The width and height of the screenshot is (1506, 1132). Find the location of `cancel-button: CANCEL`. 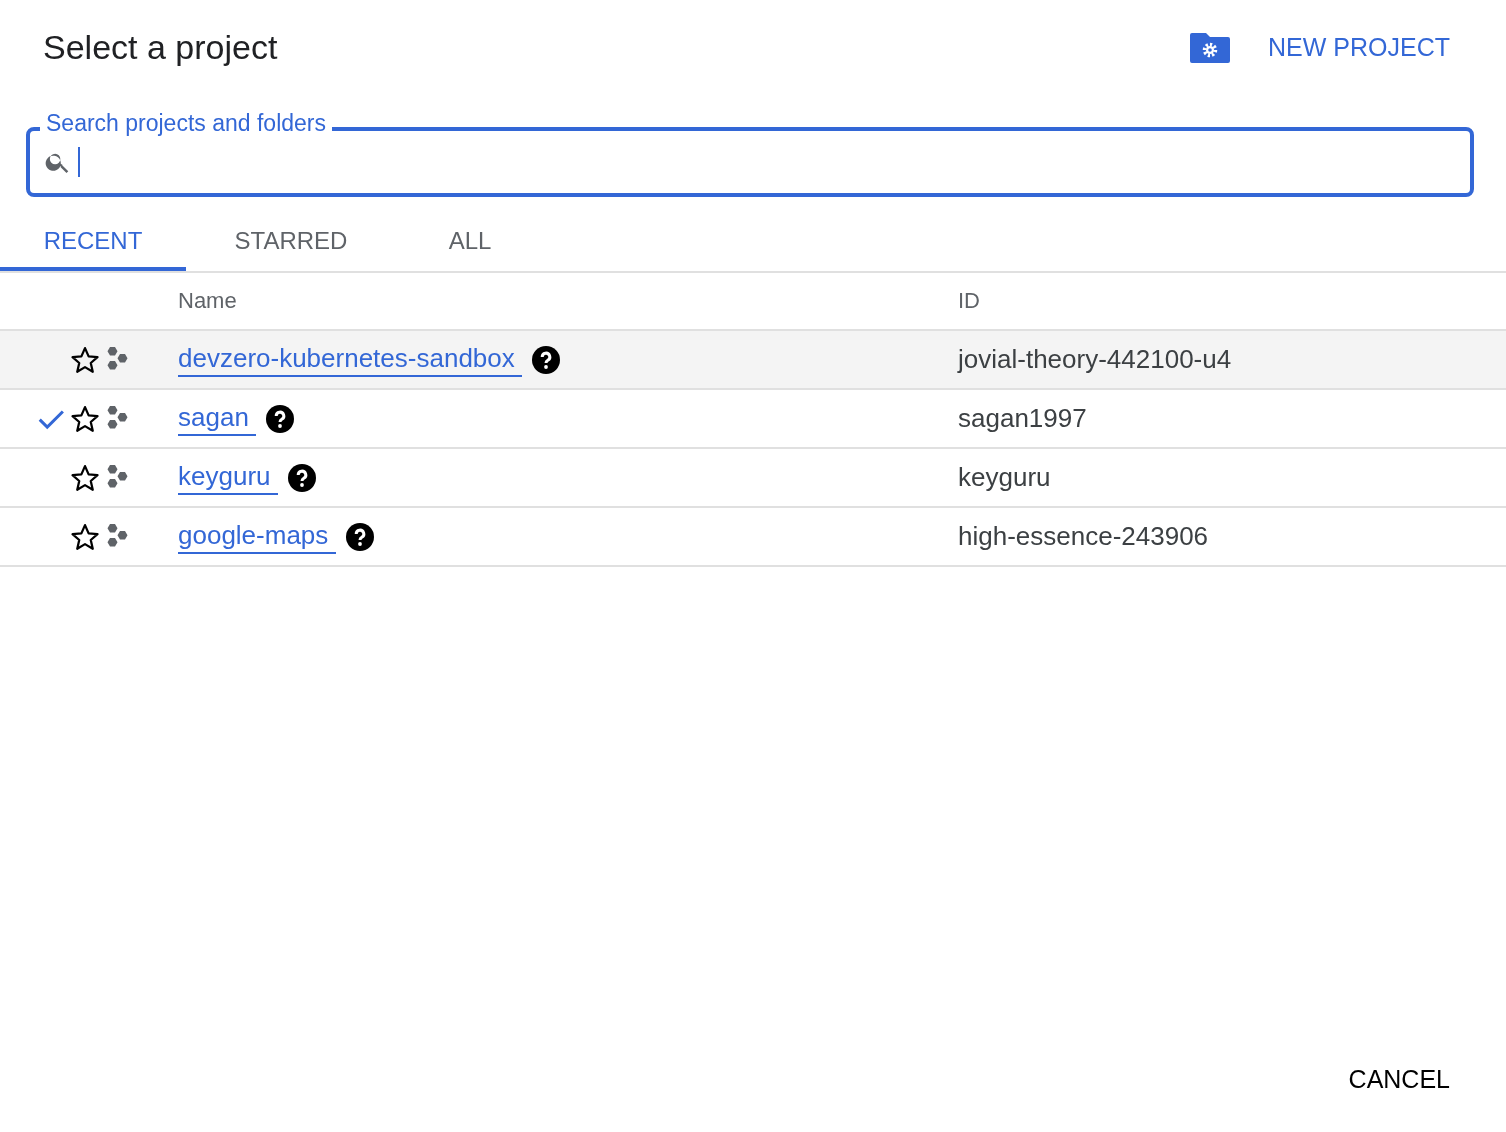

cancel-button: CANCEL is located at coordinates (1399, 1079).